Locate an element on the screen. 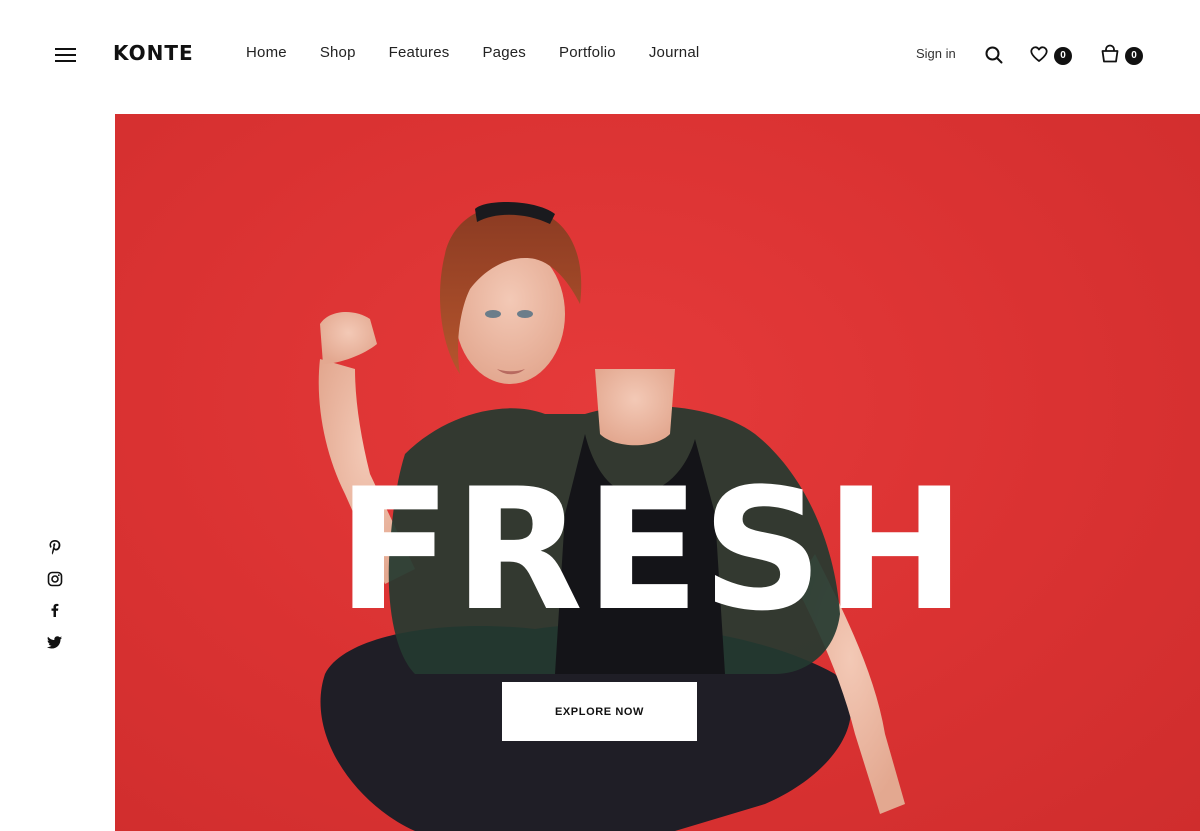  pinterest-icon is located at coordinates (55, 547).